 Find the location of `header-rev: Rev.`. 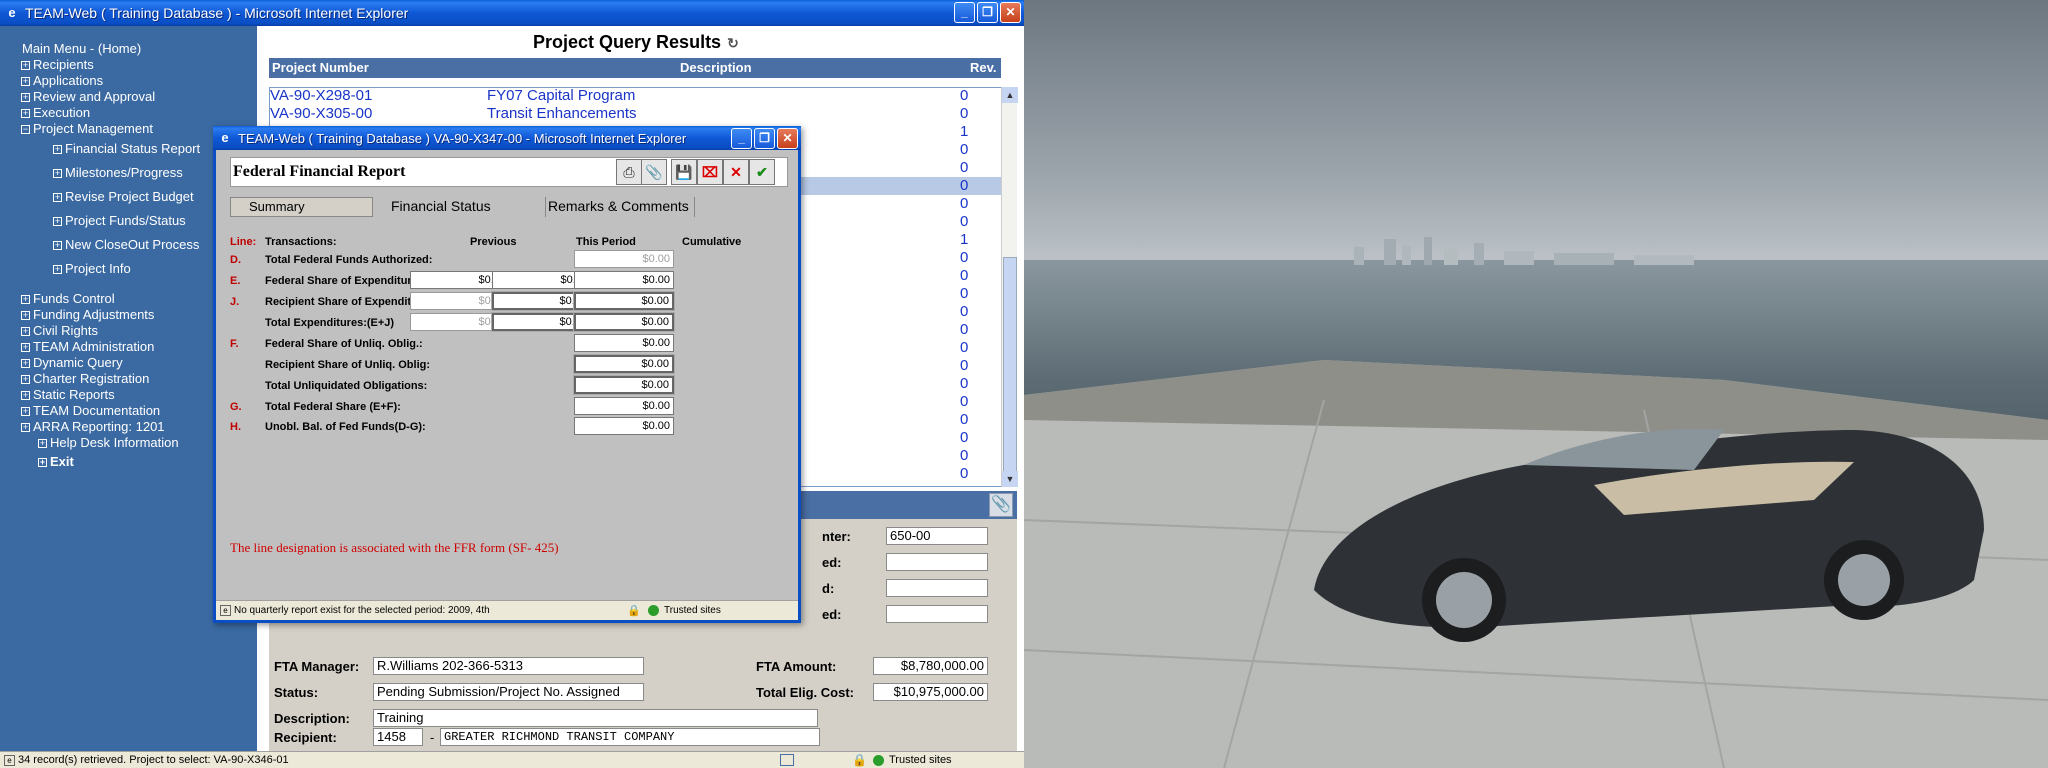

header-rev: Rev. is located at coordinates (983, 67).